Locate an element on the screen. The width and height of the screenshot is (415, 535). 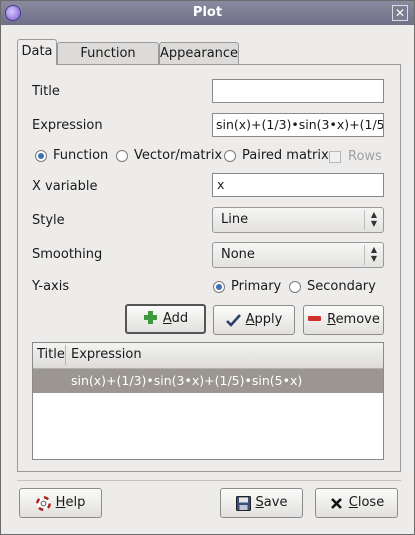
tab-appearance: Appearance is located at coordinates (199, 53).